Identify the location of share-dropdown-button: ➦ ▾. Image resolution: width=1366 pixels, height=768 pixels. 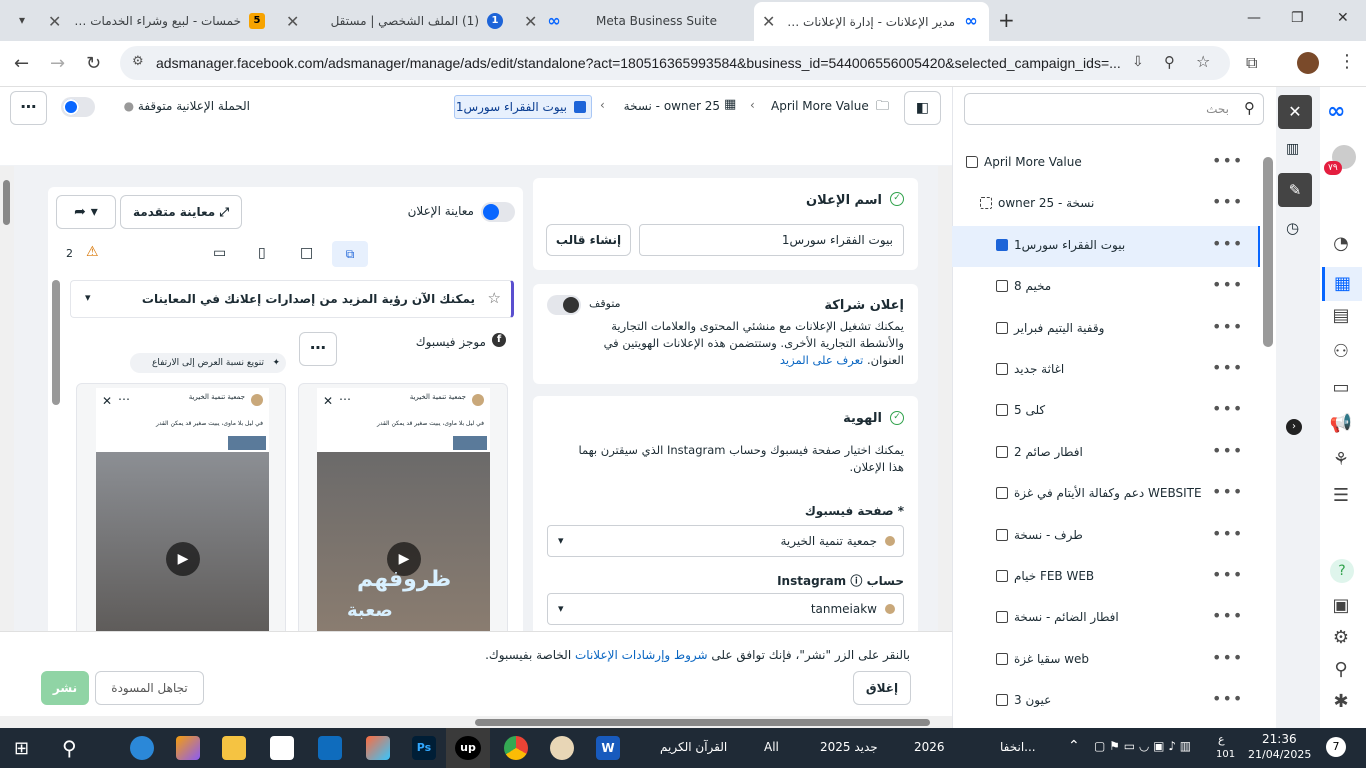
(86, 212).